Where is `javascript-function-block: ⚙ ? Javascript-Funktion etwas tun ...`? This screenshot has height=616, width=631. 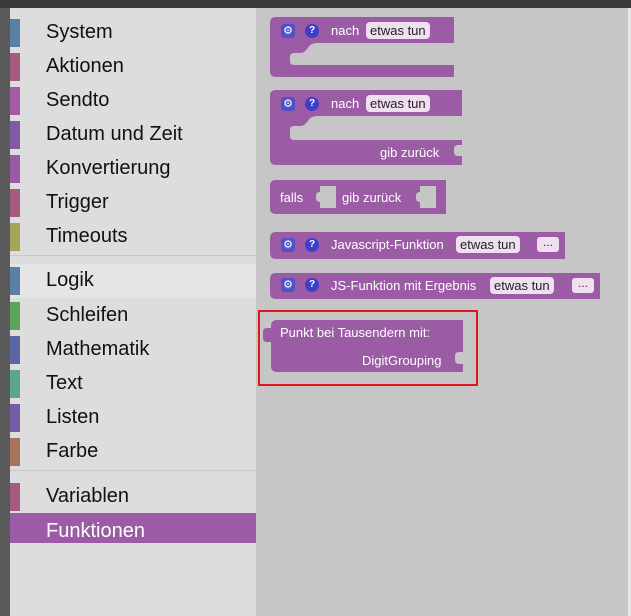 javascript-function-block: ⚙ ? Javascript-Funktion etwas tun ... is located at coordinates (417, 245).